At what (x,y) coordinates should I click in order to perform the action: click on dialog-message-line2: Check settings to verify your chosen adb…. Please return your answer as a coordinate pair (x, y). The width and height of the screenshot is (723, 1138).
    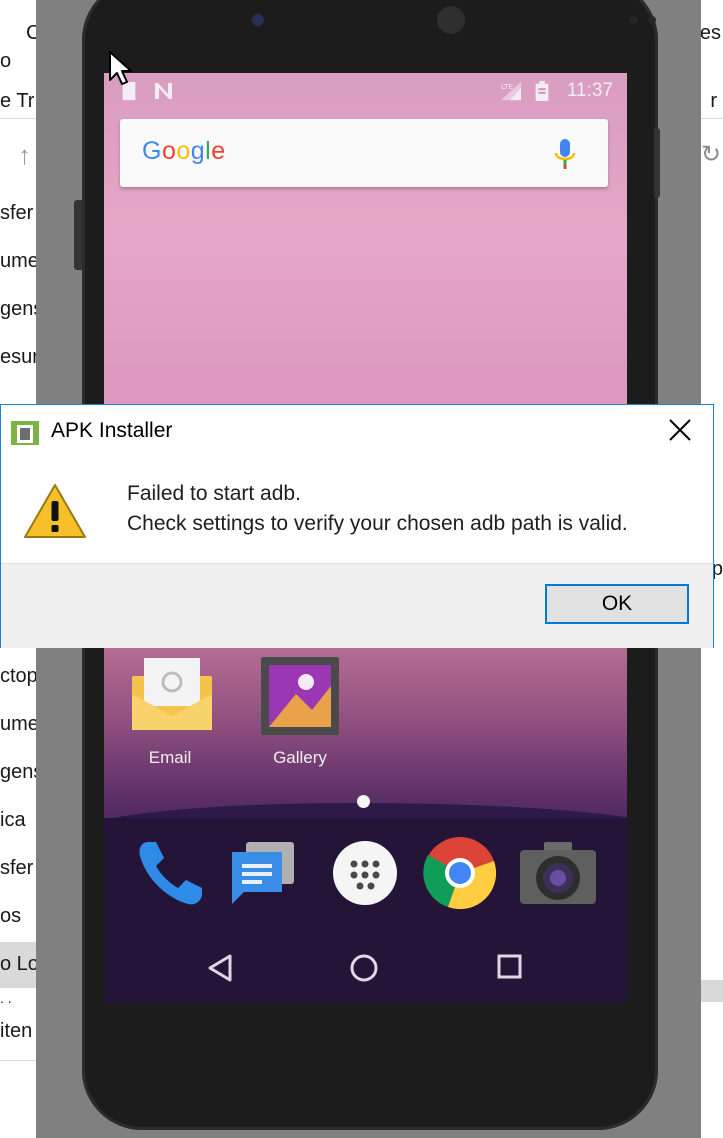
    Looking at the image, I should click on (377, 523).